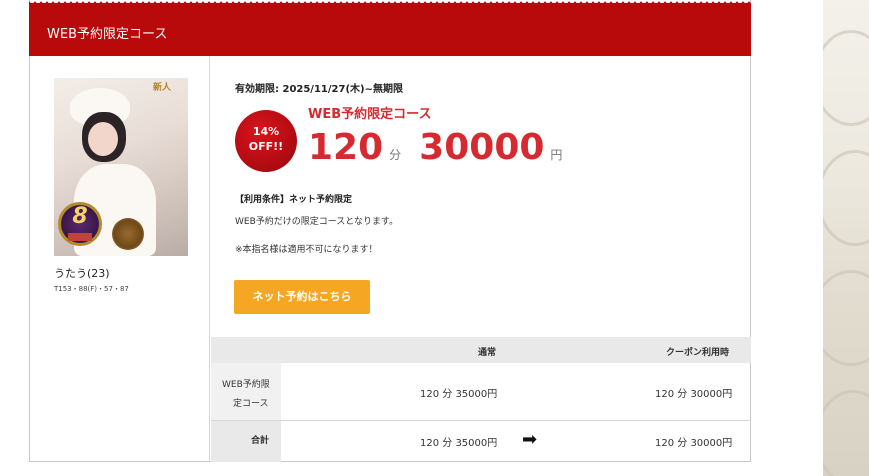 The height and width of the screenshot is (476, 869). What do you see at coordinates (161, 88) in the screenshot?
I see `new-badge: 新人` at bounding box center [161, 88].